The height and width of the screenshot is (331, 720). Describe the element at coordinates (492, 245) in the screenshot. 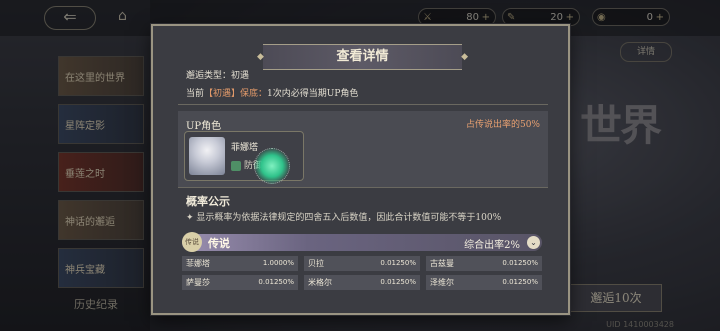

I see `tier-total-rate: 综合出率2%` at that location.